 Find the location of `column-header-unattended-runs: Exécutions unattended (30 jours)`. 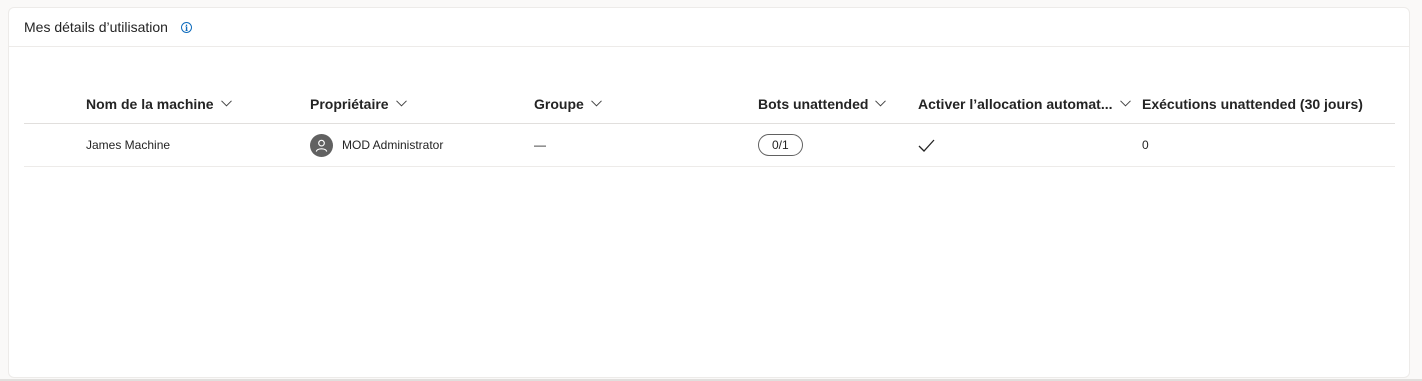

column-header-unattended-runs: Exécutions unattended (30 jours) is located at coordinates (1252, 103).